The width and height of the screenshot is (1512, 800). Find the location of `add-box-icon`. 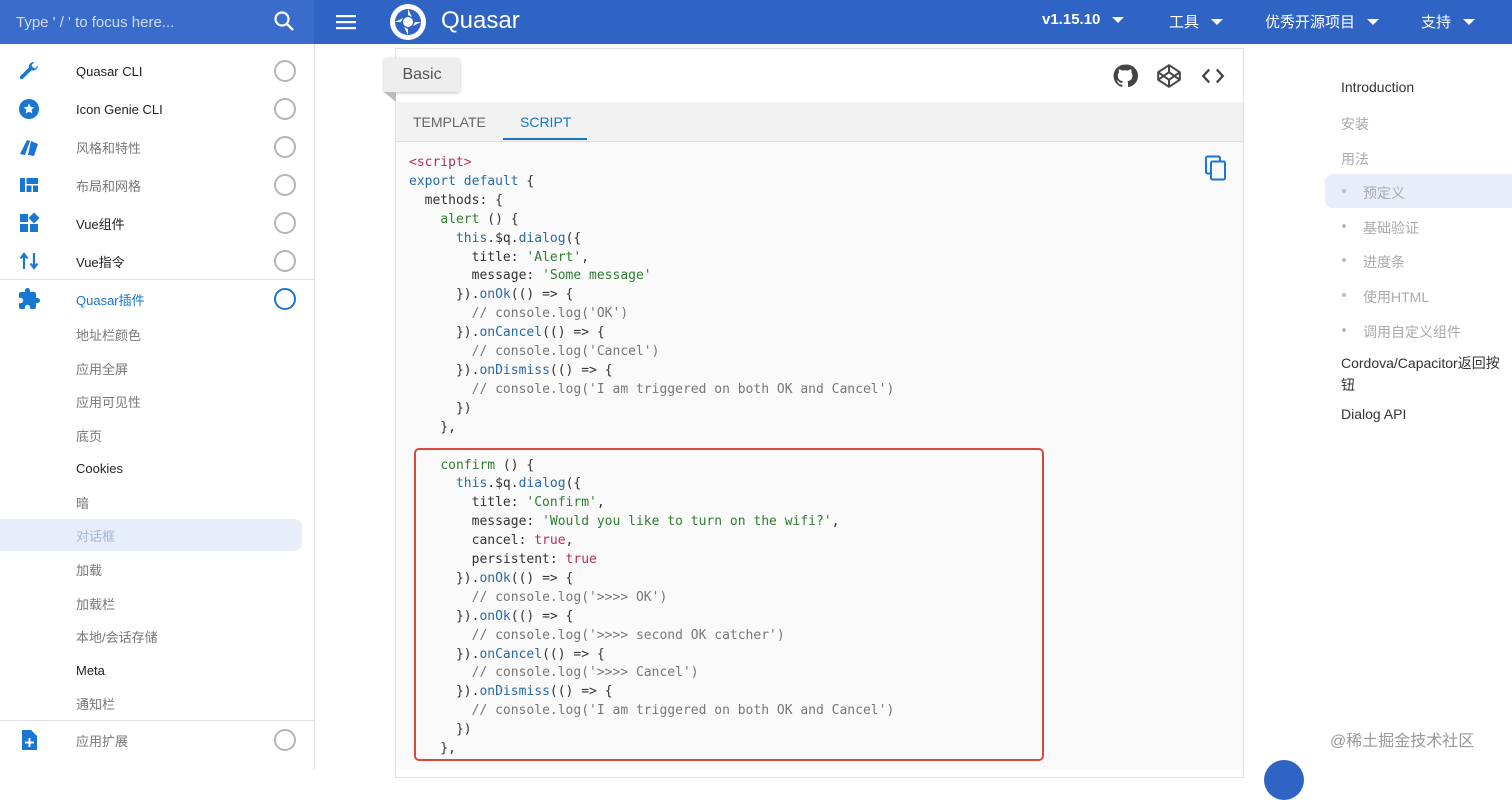

add-box-icon is located at coordinates (29, 740).